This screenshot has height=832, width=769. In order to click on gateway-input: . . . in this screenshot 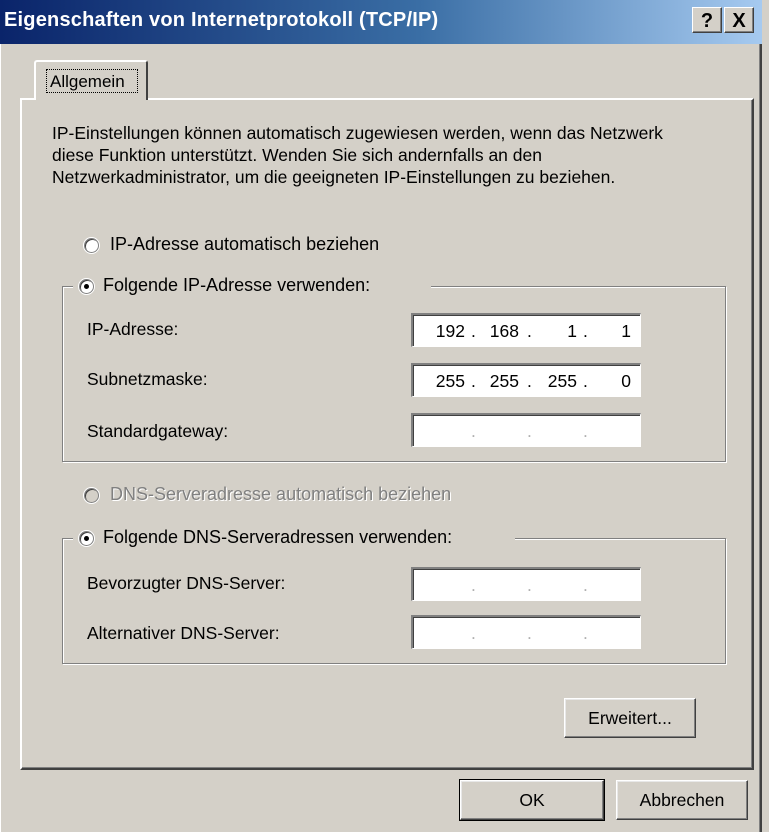, I will do `click(526, 430)`.